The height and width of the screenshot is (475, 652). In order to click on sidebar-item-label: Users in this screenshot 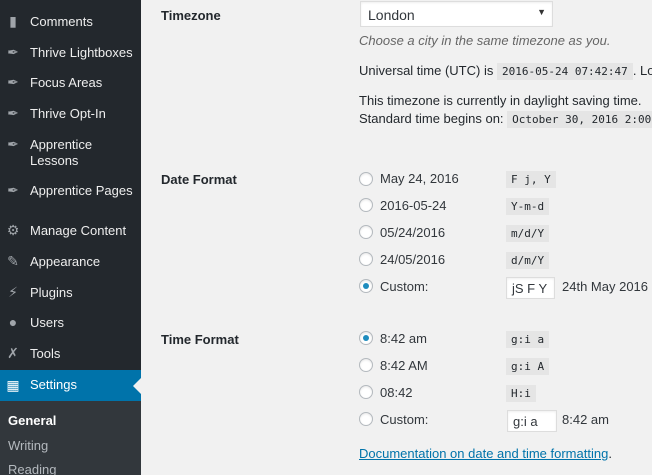, I will do `click(47, 322)`.